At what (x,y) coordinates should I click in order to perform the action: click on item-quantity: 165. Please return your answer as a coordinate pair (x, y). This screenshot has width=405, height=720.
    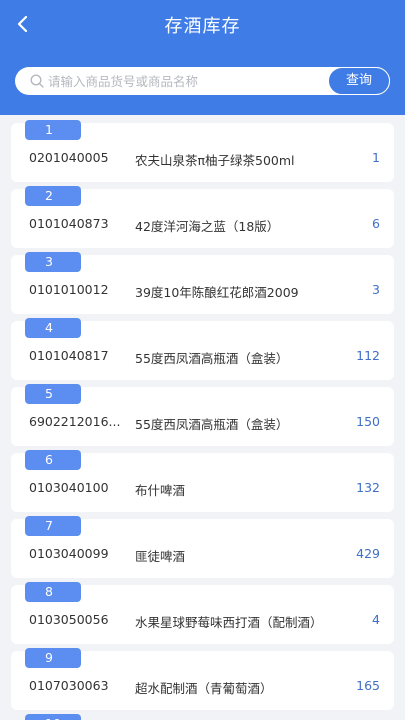
    Looking at the image, I should click on (368, 685).